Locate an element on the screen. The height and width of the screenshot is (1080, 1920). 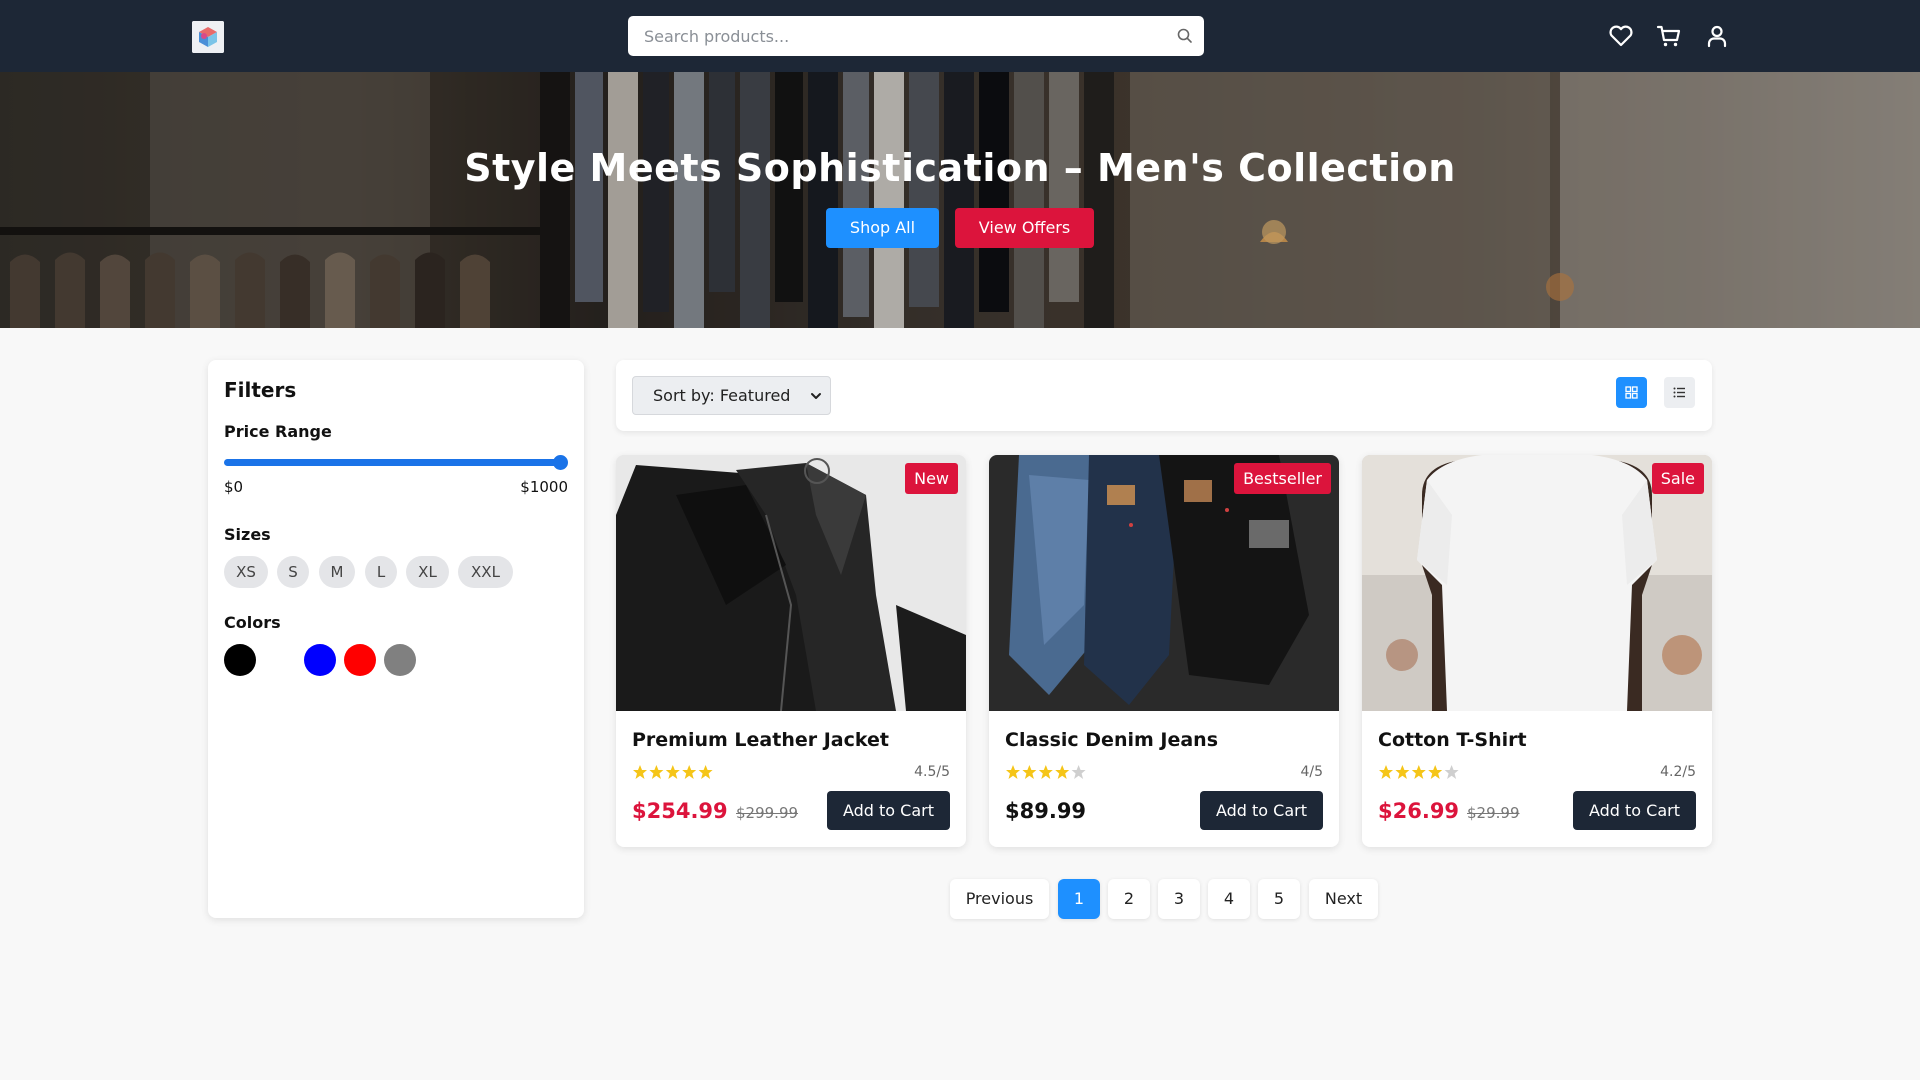
sizes-label: Sizes is located at coordinates (247, 534).